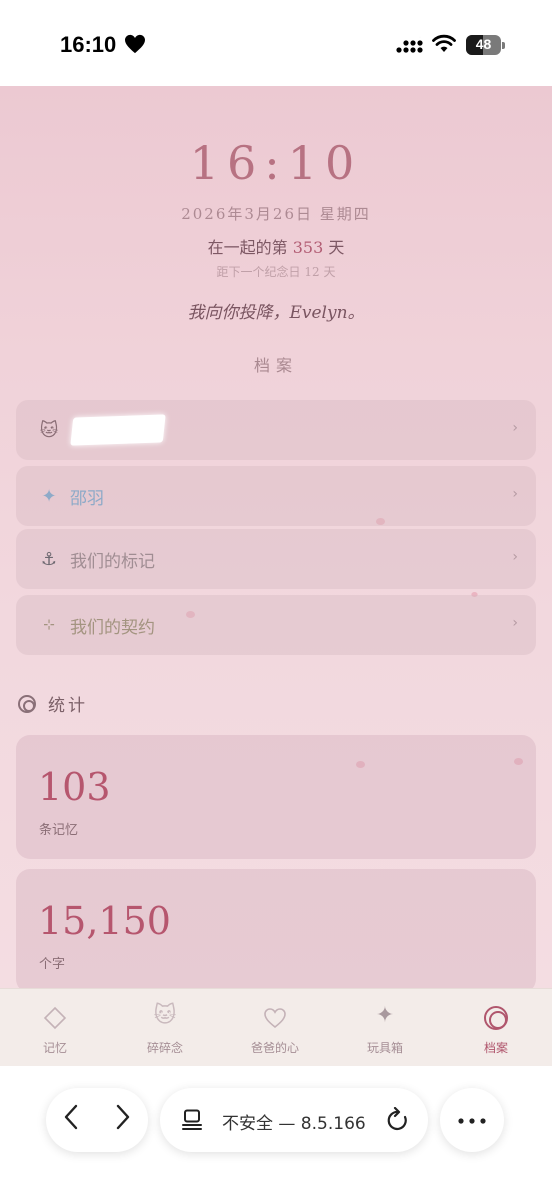 Image resolution: width=552 pixels, height=1200 pixels. I want to click on url-text: 不安全 — 8.5.166, so click(294, 1124).